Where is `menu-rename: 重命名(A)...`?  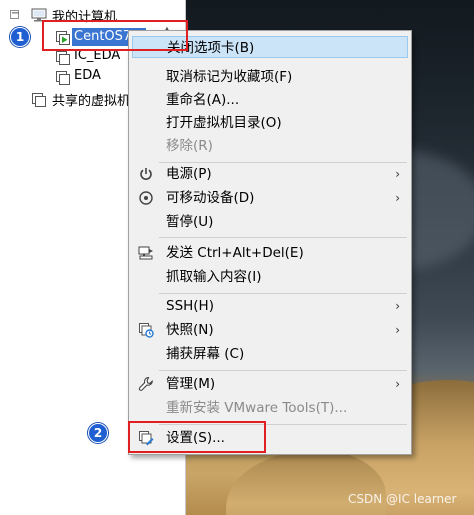 menu-rename: 重命名(A)... is located at coordinates (270, 100).